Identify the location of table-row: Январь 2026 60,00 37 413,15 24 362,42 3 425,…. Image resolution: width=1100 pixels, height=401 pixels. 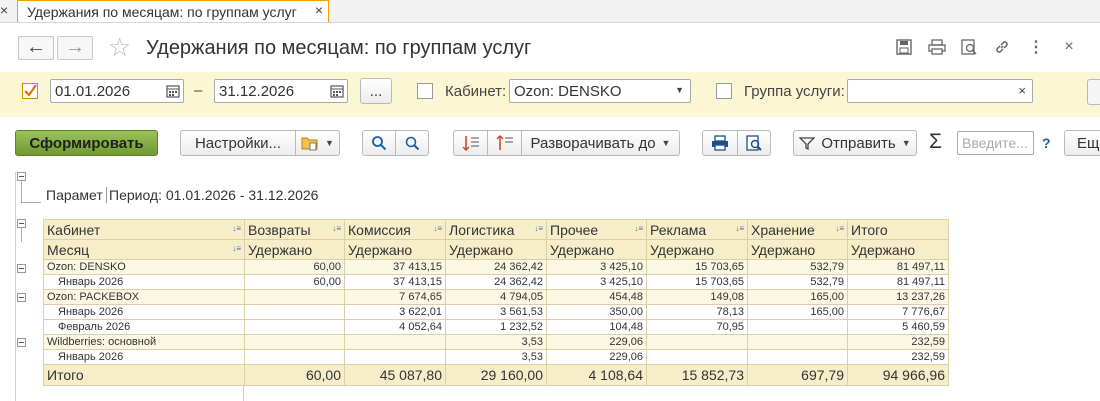
(496, 282).